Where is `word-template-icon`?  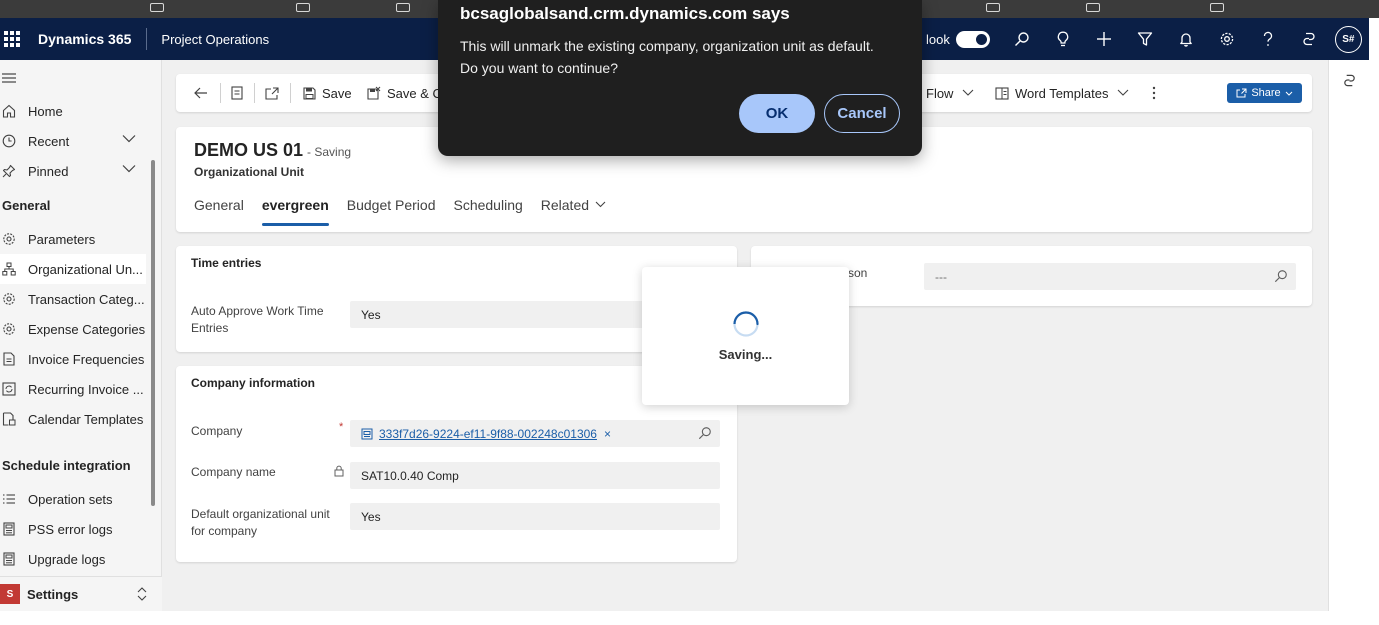
word-template-icon is located at coordinates (1002, 93).